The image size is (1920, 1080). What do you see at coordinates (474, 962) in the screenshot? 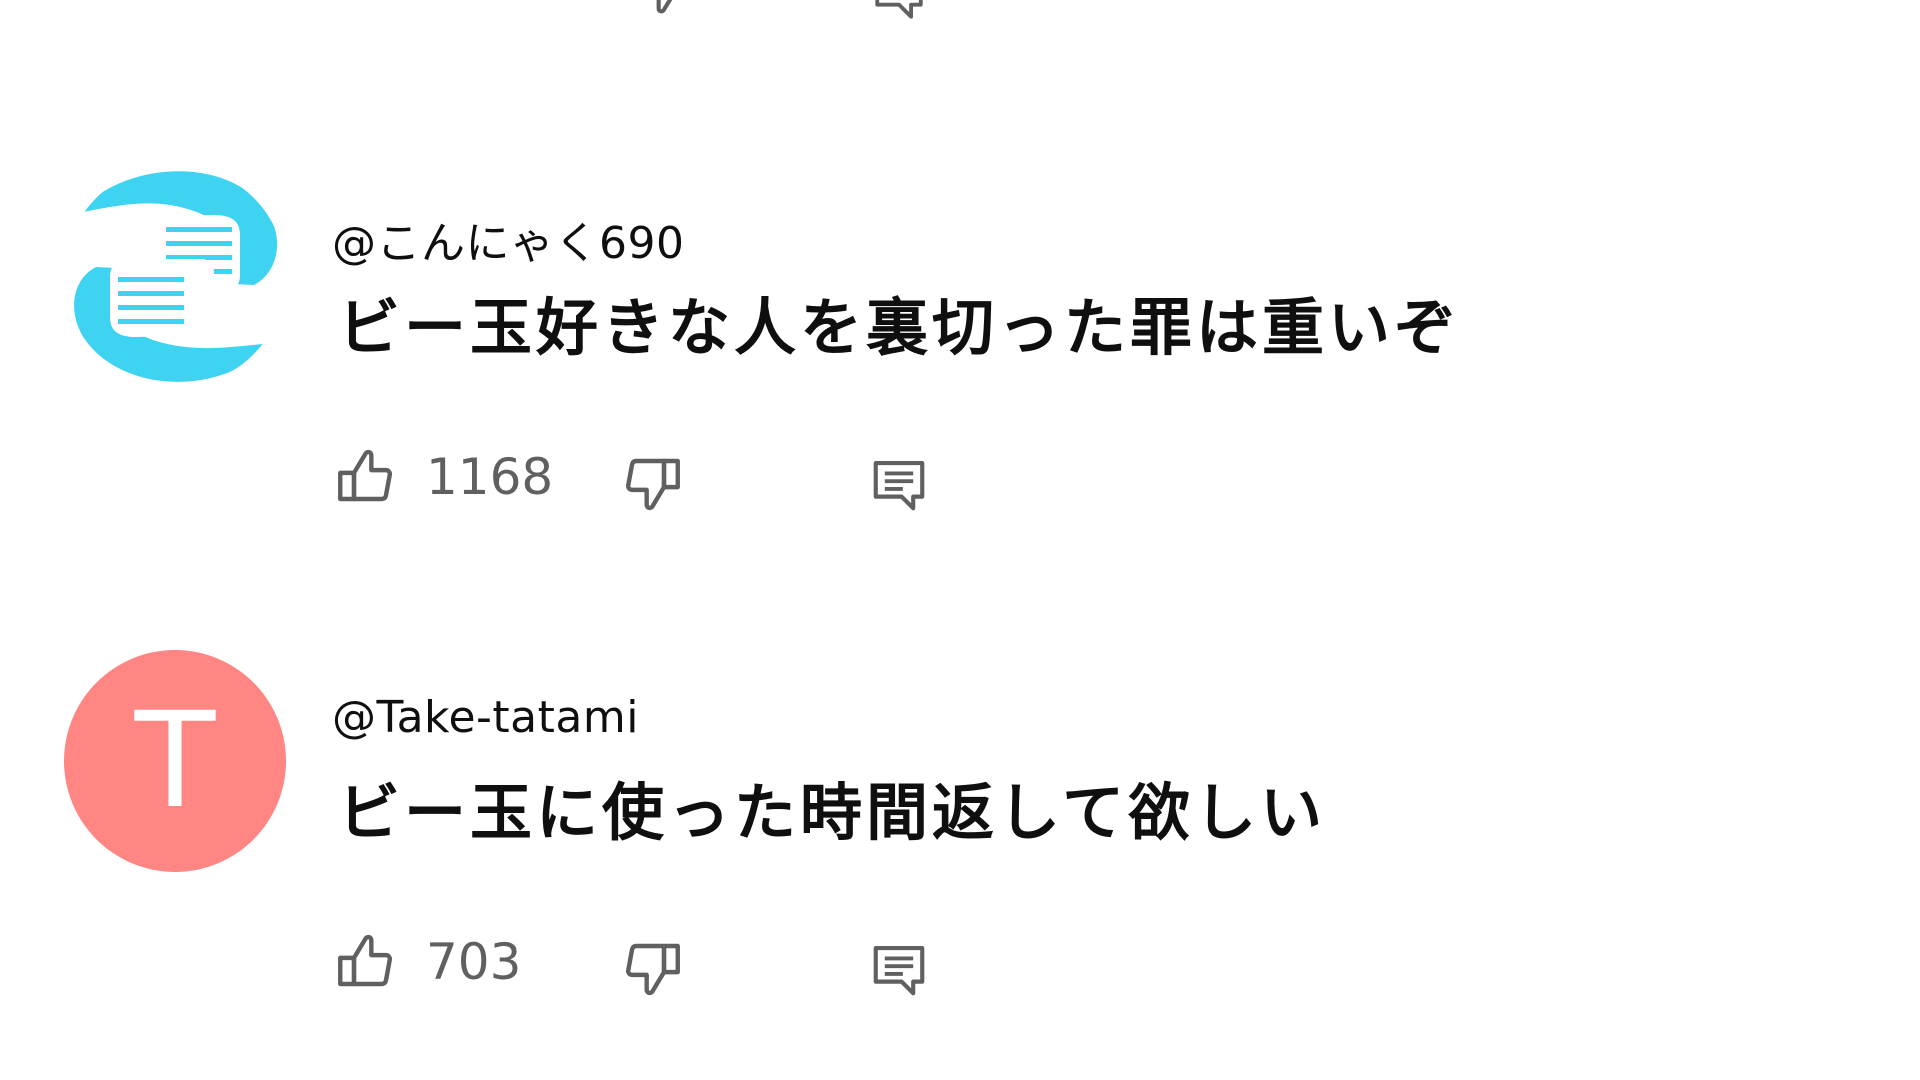
I see `like-count: 703` at bounding box center [474, 962].